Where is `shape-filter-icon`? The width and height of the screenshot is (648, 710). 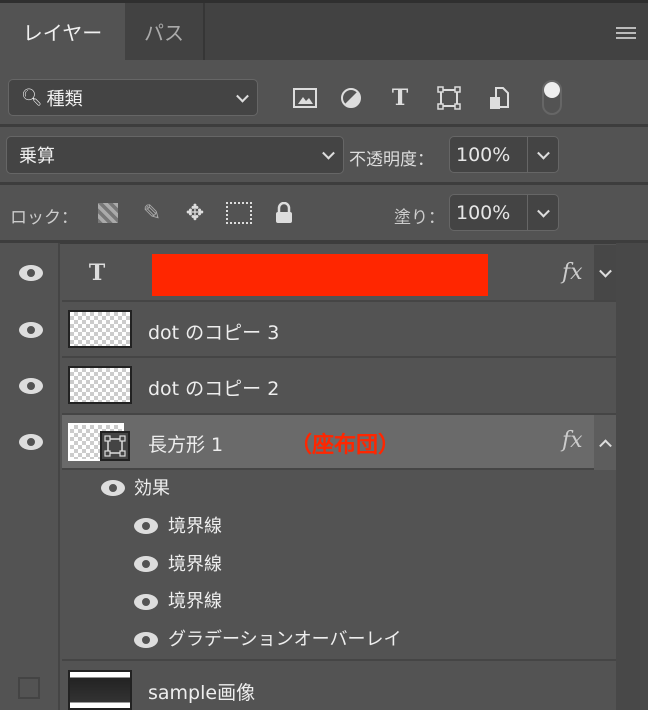
shape-filter-icon is located at coordinates (449, 98).